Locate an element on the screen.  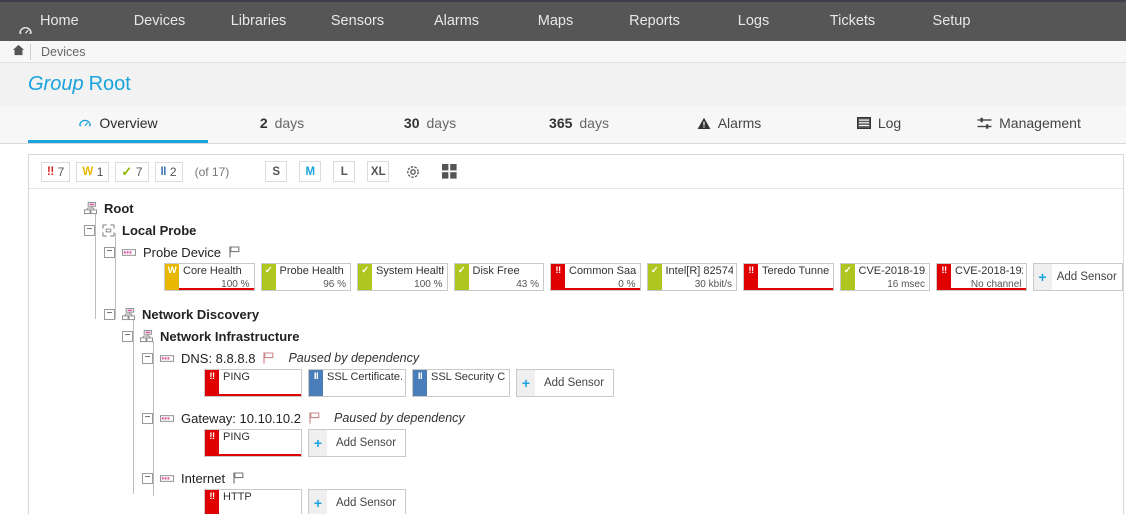
sensor-value: 100 % is located at coordinates (428, 284).